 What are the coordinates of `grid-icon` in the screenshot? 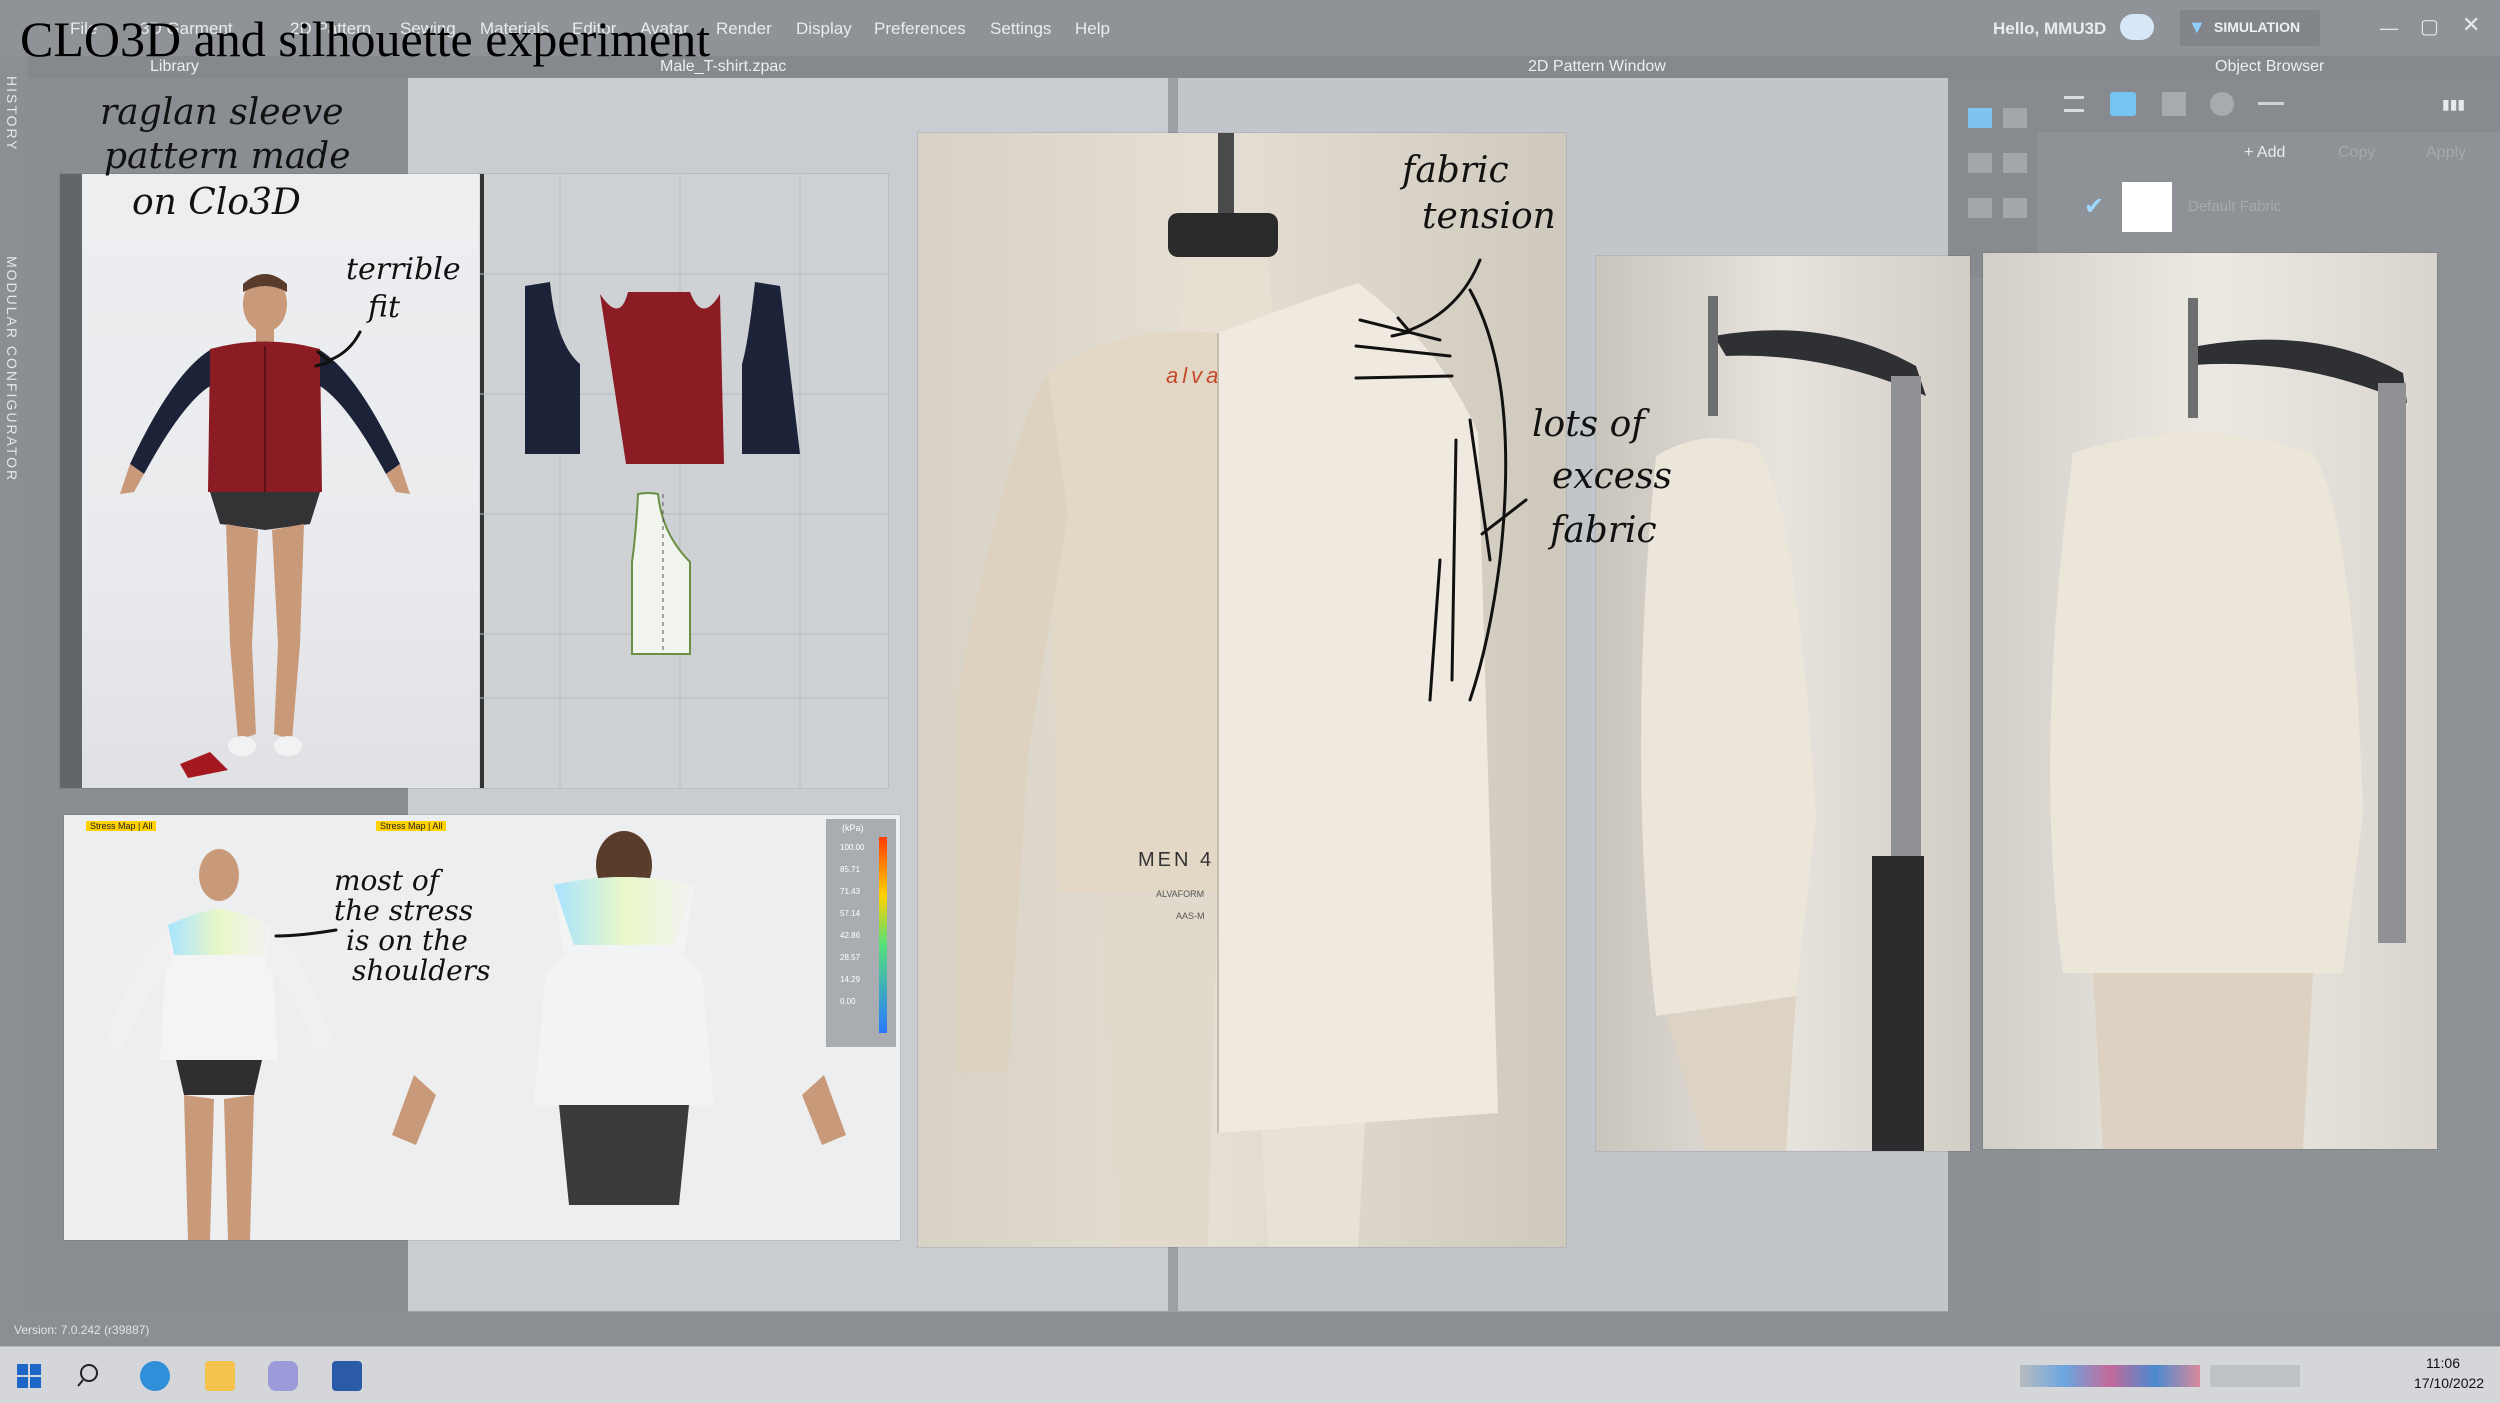 It's located at (2174, 104).